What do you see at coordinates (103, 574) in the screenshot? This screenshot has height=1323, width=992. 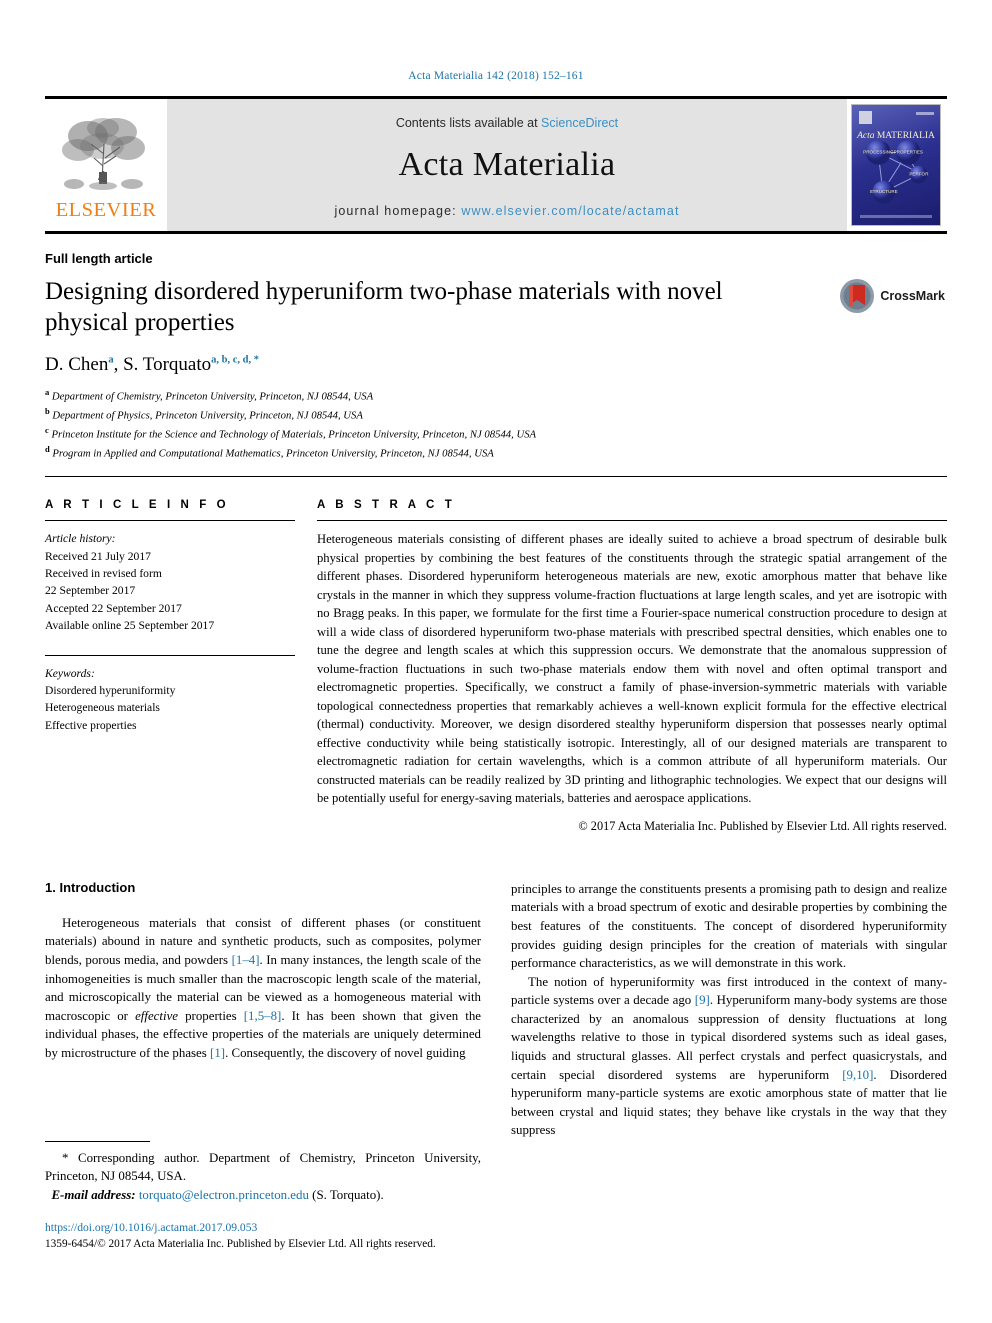 I see `history-item-1: Received in revised form` at bounding box center [103, 574].